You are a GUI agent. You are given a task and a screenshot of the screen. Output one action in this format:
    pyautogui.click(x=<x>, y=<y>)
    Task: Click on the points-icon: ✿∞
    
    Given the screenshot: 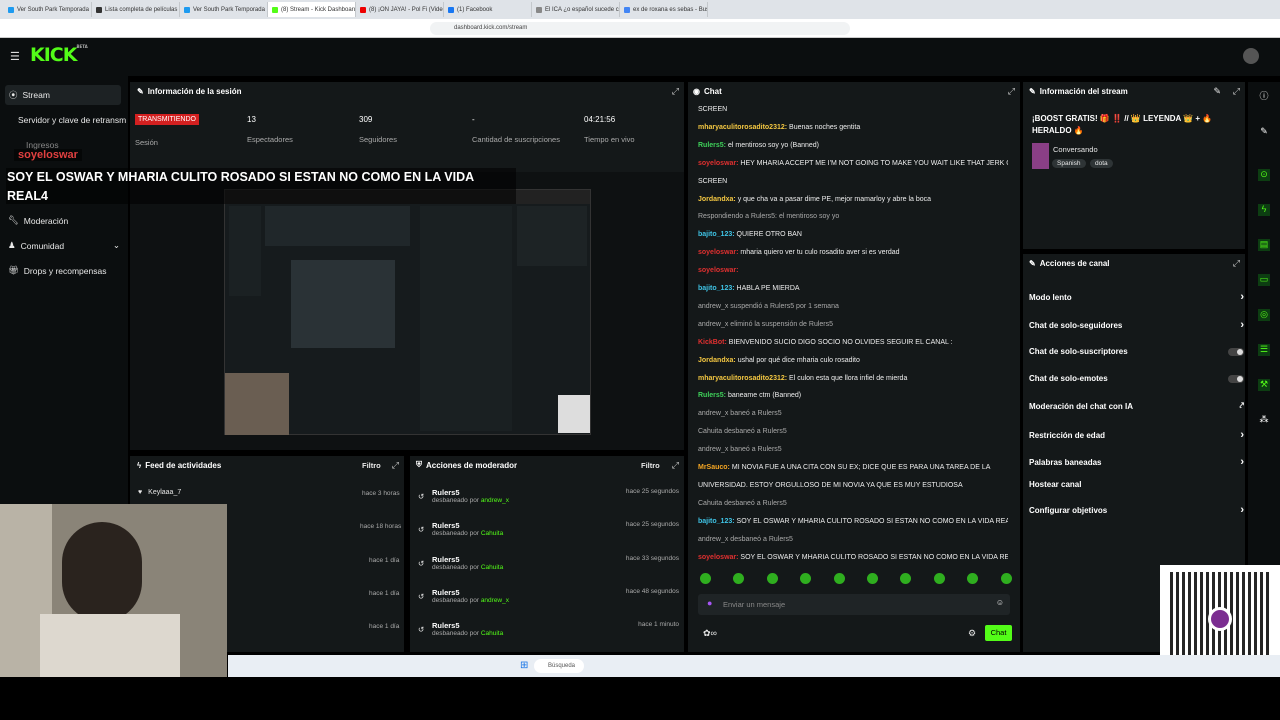 What is the action you would take?
    pyautogui.click(x=710, y=633)
    